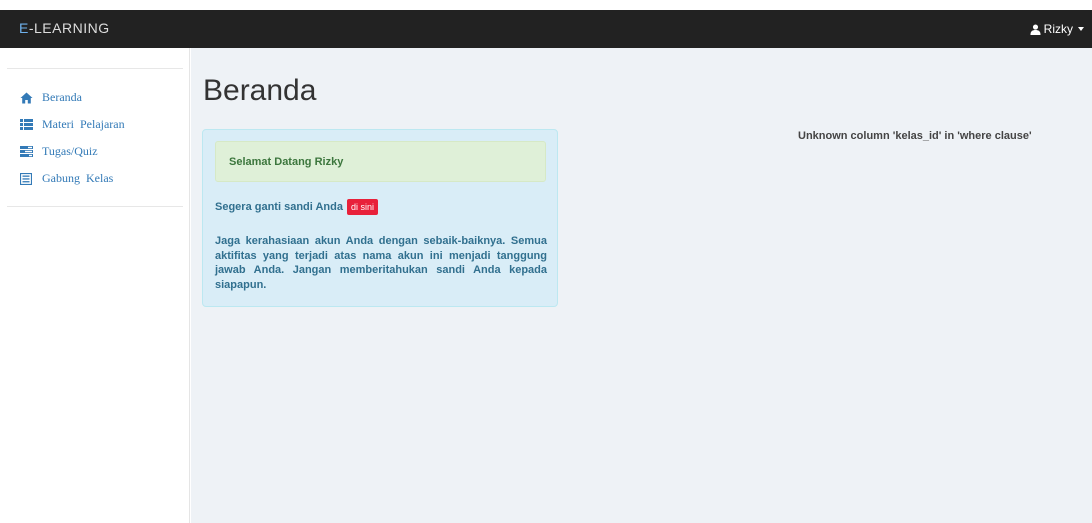 This screenshot has width=1092, height=523. Describe the element at coordinates (26, 125) in the screenshot. I see `list-icon` at that location.